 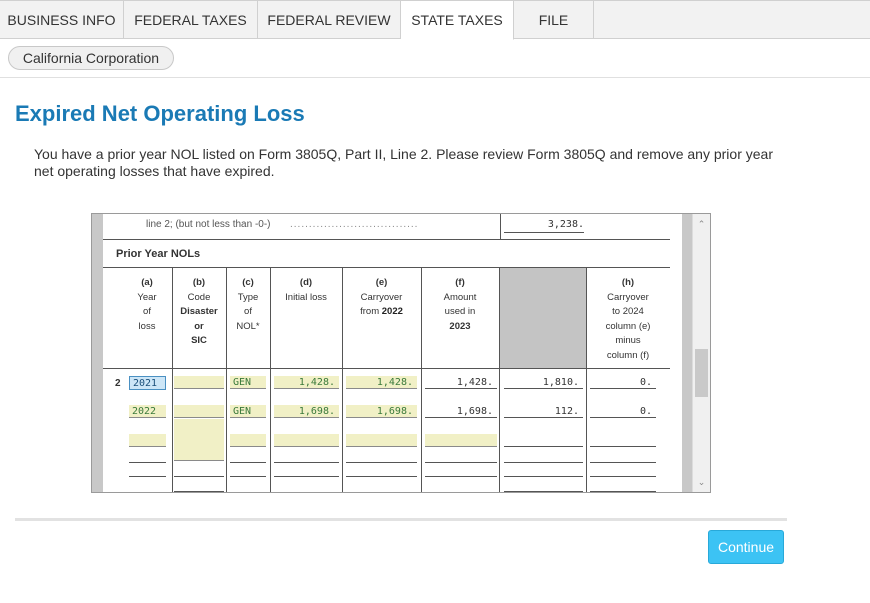 What do you see at coordinates (435, 77) in the screenshot?
I see `header-divider` at bounding box center [435, 77].